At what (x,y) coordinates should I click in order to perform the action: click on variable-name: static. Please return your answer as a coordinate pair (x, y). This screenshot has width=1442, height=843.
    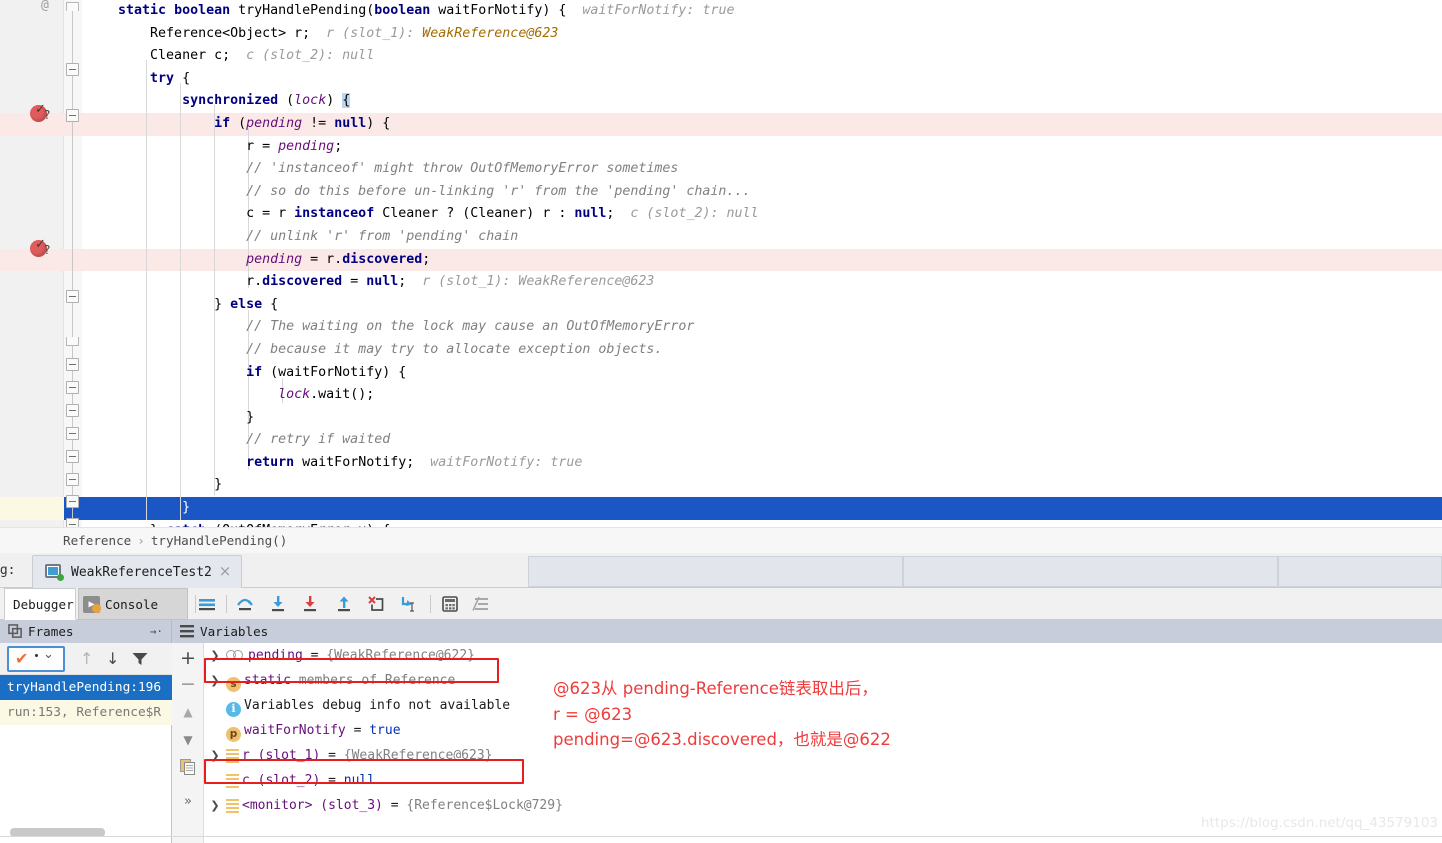
    Looking at the image, I should click on (267, 680).